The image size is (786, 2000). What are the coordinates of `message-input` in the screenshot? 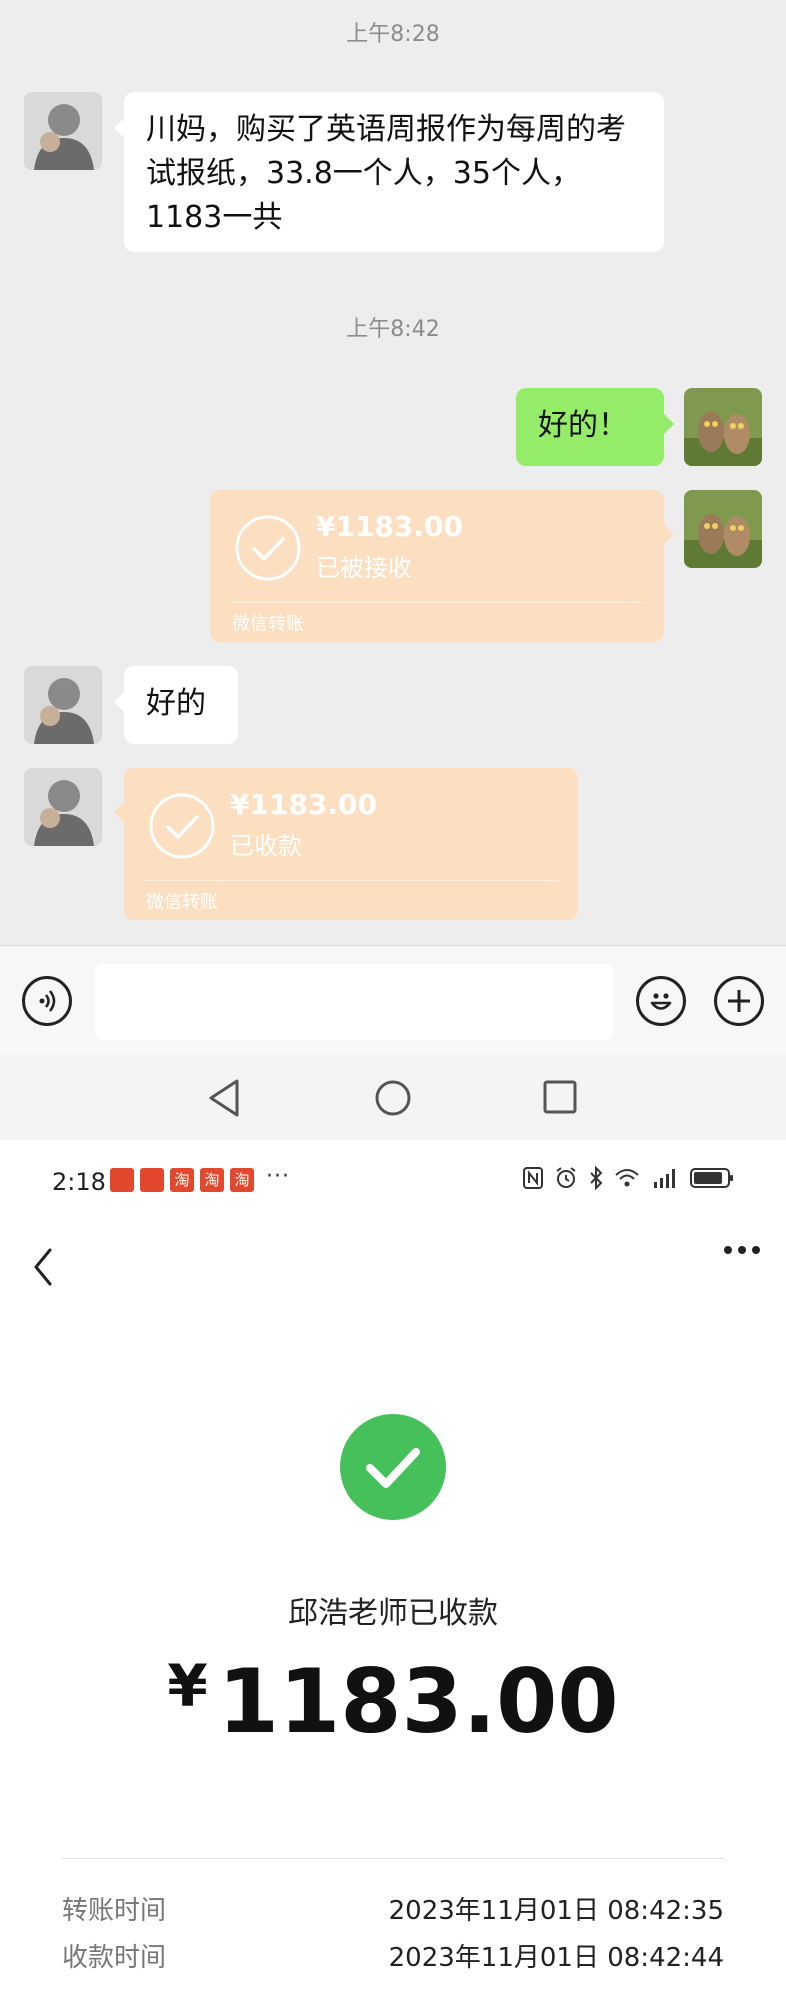 It's located at (354, 1002).